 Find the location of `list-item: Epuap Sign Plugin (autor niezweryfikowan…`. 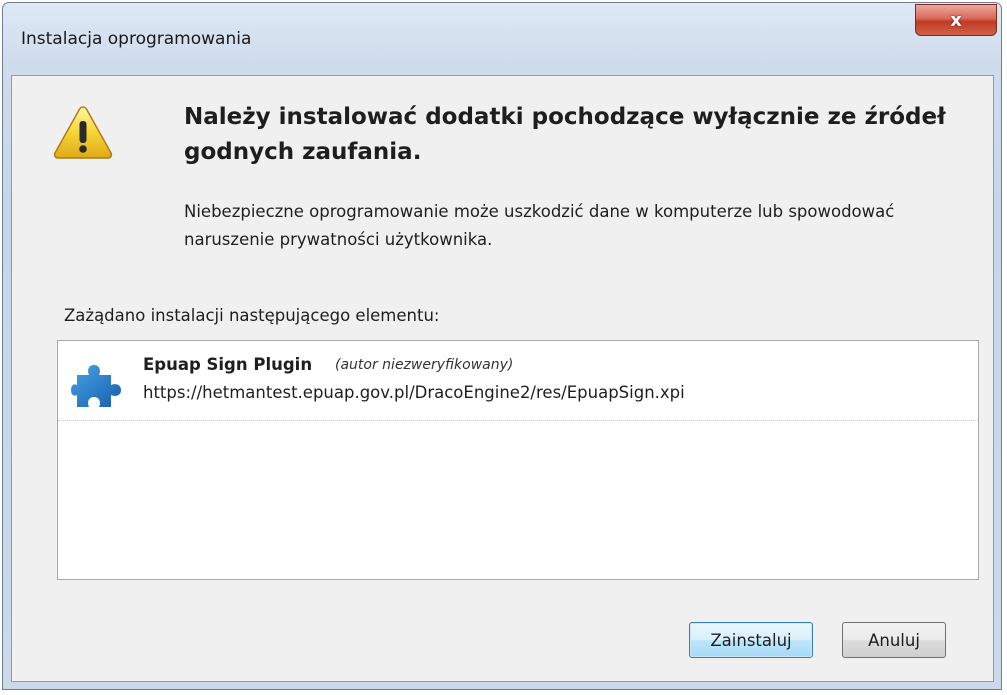

list-item: Epuap Sign Plugin (autor niezweryfikowan… is located at coordinates (518, 381).